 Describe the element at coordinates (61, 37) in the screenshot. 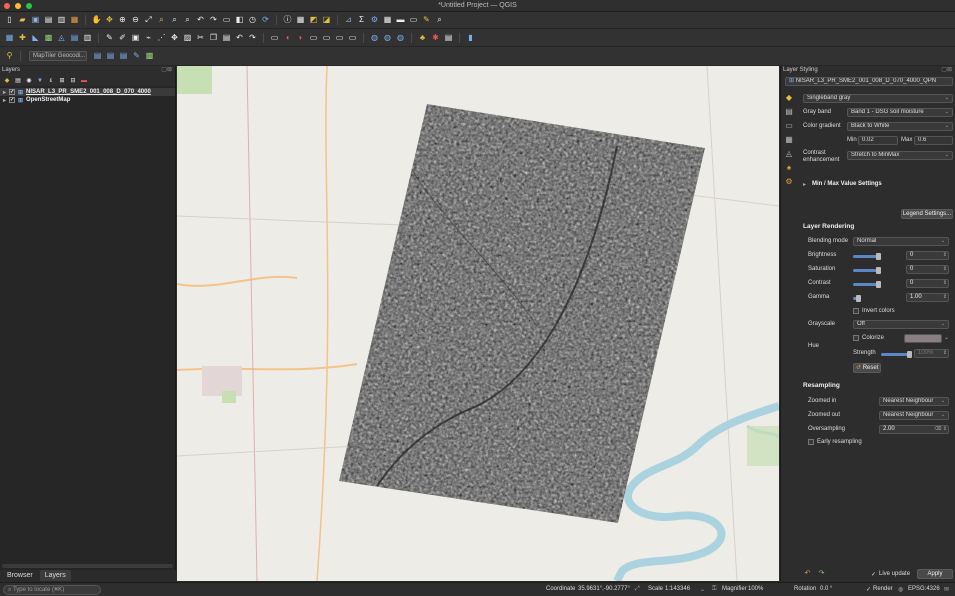

I see `add-mesh-icon: ◬` at that location.